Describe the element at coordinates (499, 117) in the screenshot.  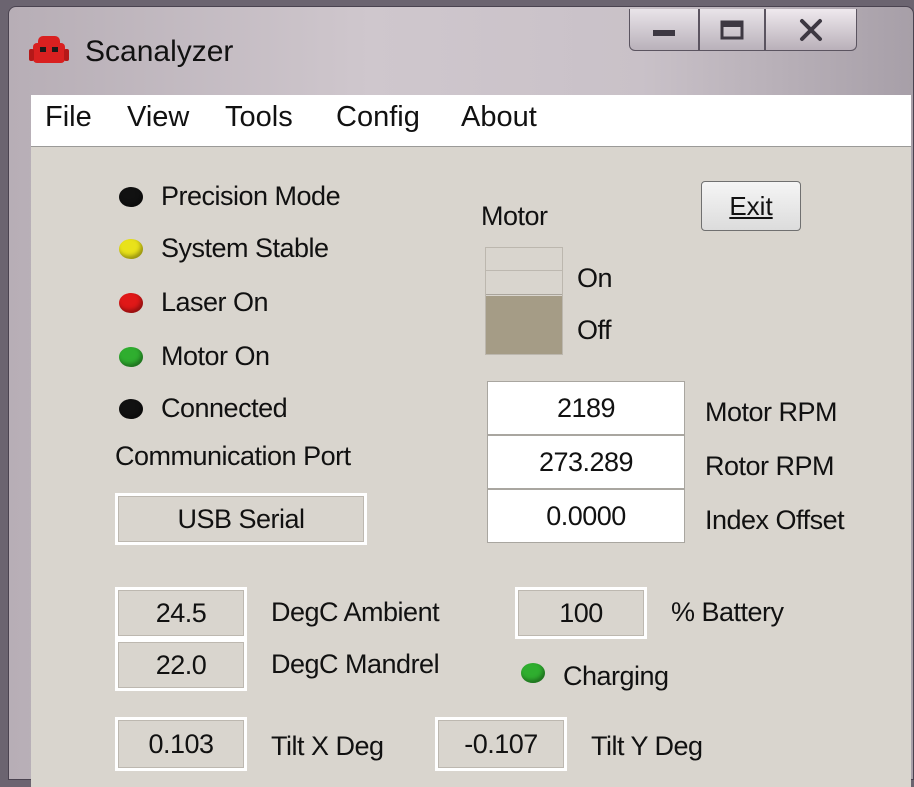
I see `menu-about: About` at that location.